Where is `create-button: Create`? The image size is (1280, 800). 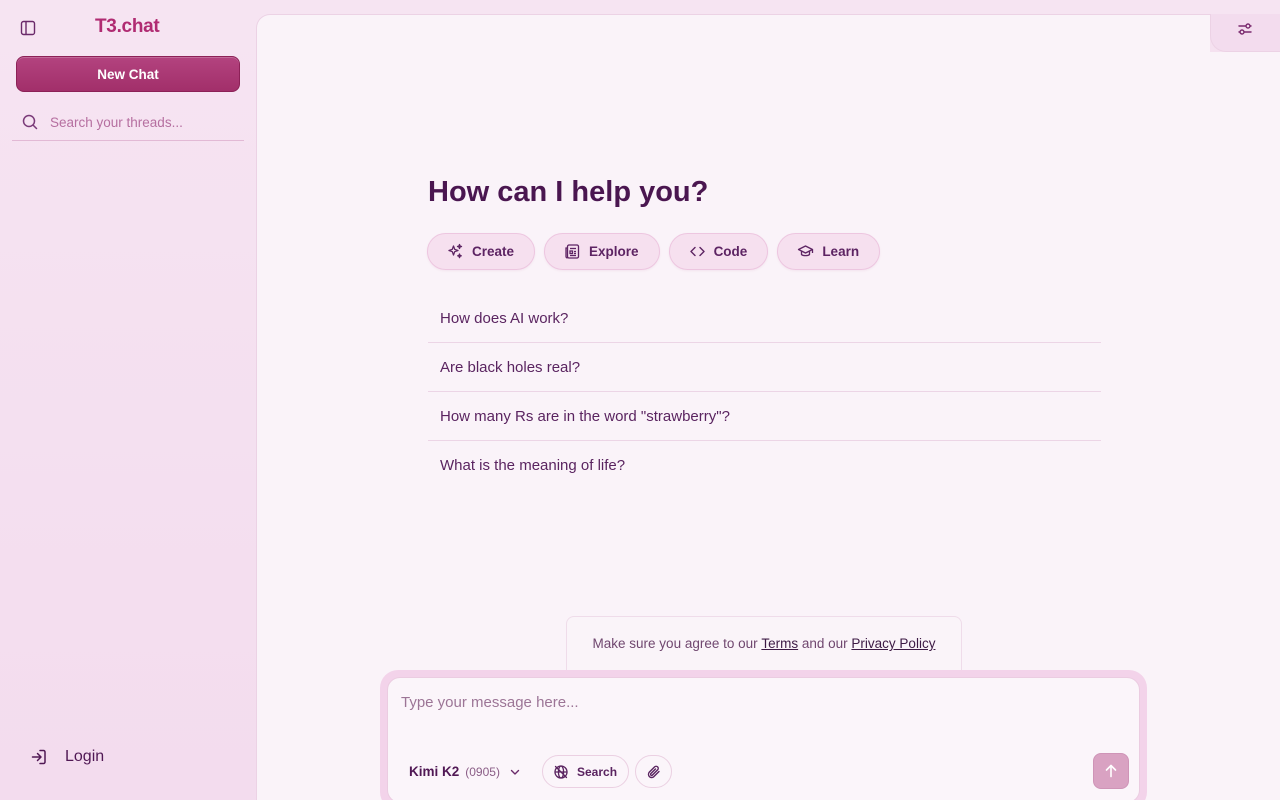 create-button: Create is located at coordinates (481, 251).